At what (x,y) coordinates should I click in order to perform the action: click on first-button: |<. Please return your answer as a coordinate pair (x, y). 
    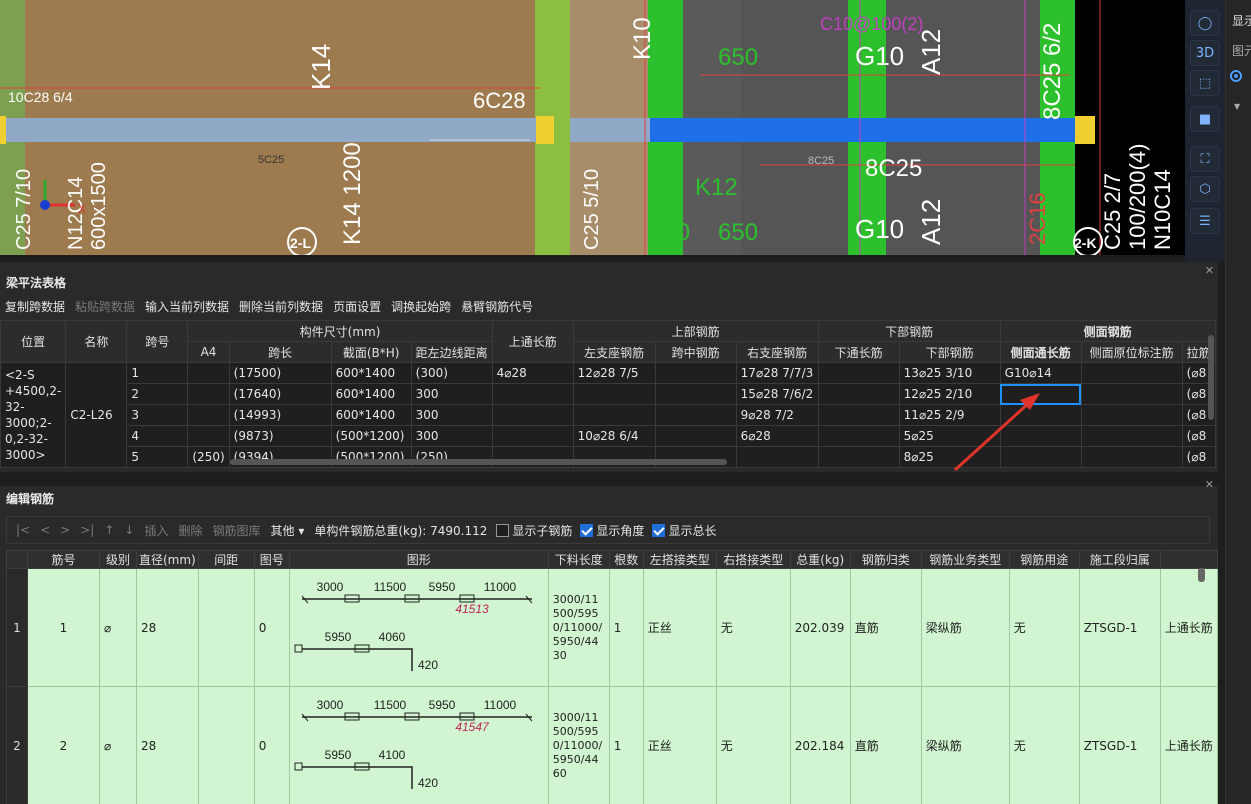
    Looking at the image, I should click on (23, 530).